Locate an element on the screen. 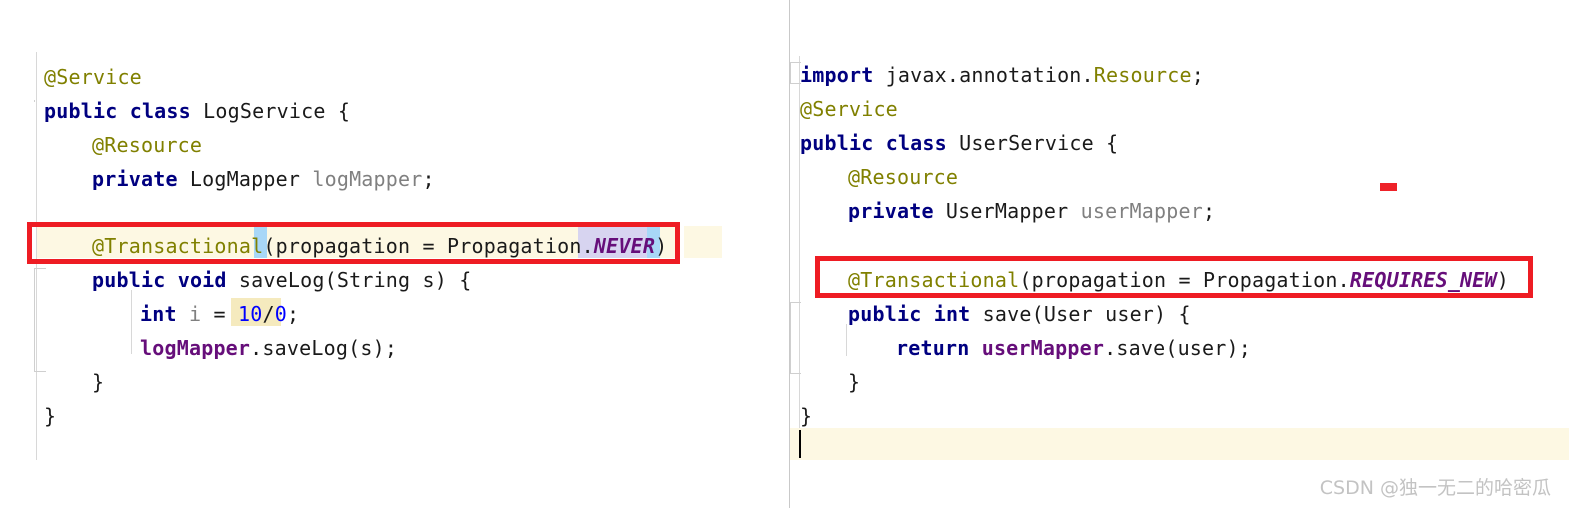 This screenshot has width=1569, height=508. token-semicolon-2: ; is located at coordinates (293, 314).